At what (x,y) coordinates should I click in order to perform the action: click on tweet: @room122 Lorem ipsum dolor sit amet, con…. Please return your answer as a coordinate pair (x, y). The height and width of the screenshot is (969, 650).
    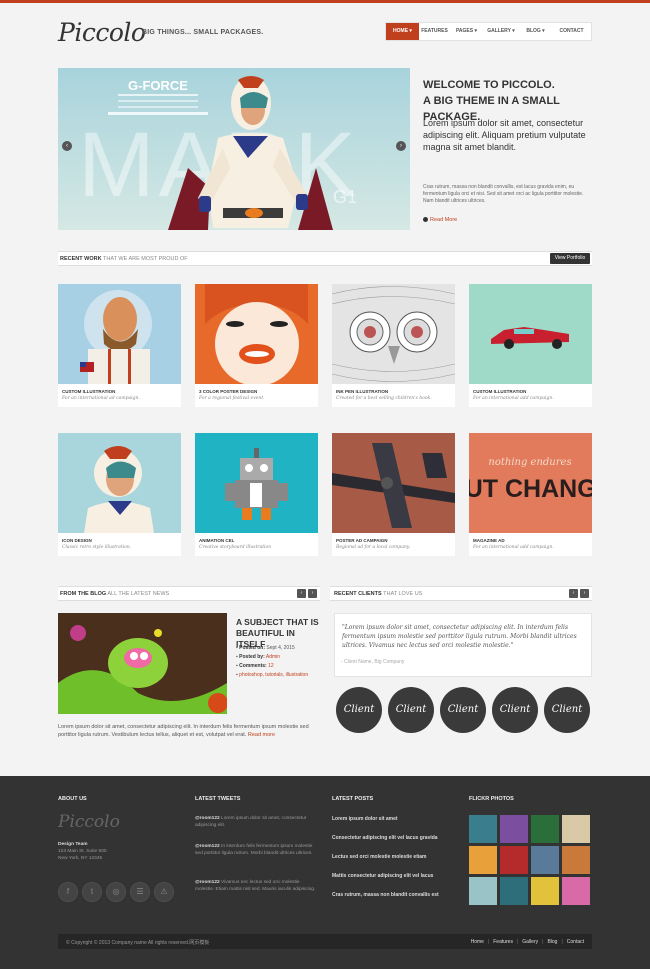
    Looking at the image, I should click on (257, 822).